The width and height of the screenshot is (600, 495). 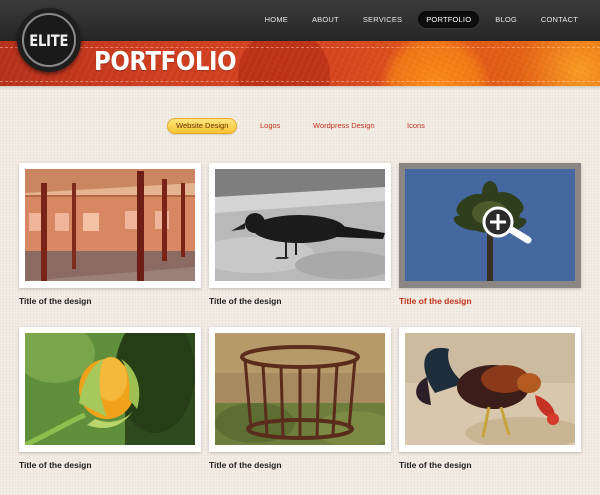 What do you see at coordinates (300, 88) in the screenshot?
I see `banner-shadow` at bounding box center [300, 88].